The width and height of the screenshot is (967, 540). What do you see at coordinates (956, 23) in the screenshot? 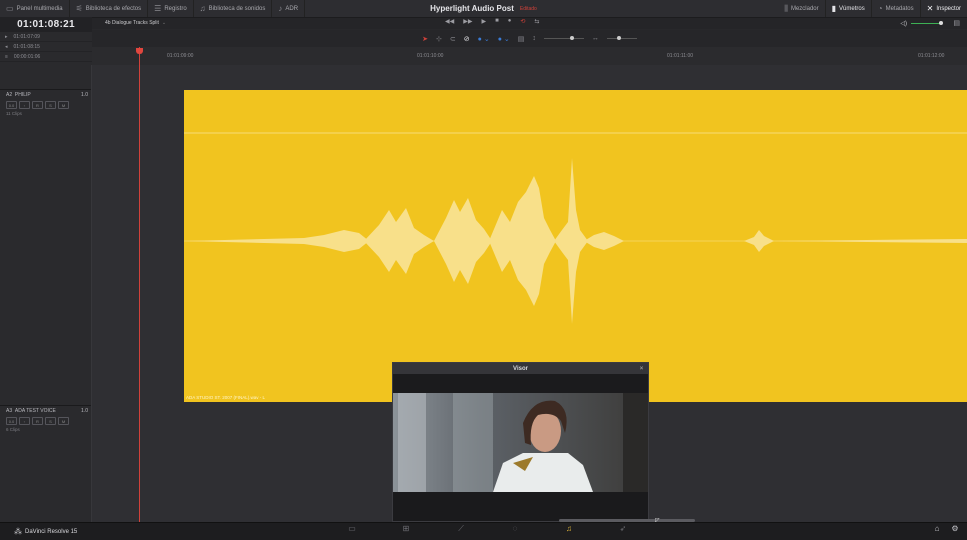
I see `keyboard-icon: ▤` at bounding box center [956, 23].